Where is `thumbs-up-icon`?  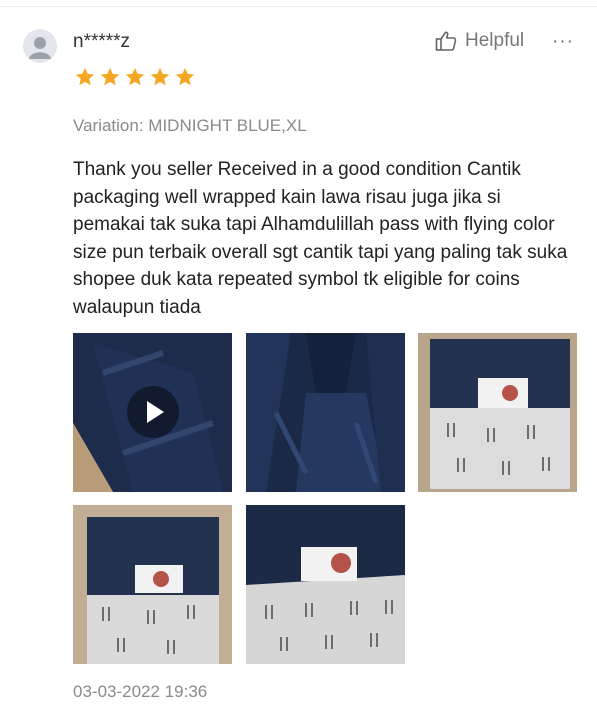
thumbs-up-icon is located at coordinates (446, 41).